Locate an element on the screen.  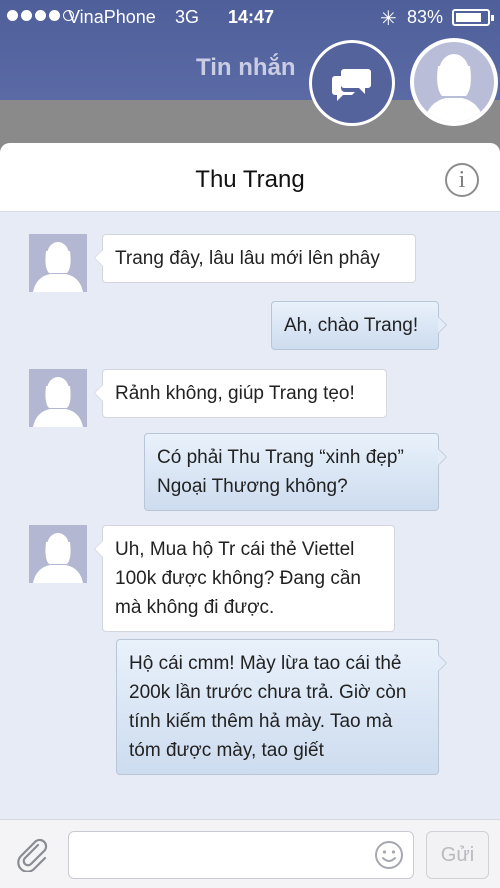
message-line: tóm được mày, tao giết is located at coordinates (226, 750).